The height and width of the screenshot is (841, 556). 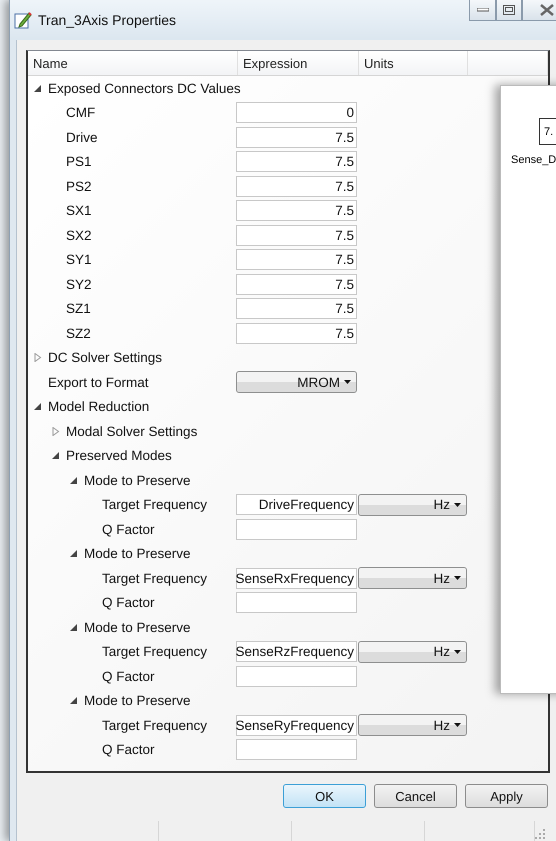 I want to click on property-name: SY2, so click(x=79, y=284).